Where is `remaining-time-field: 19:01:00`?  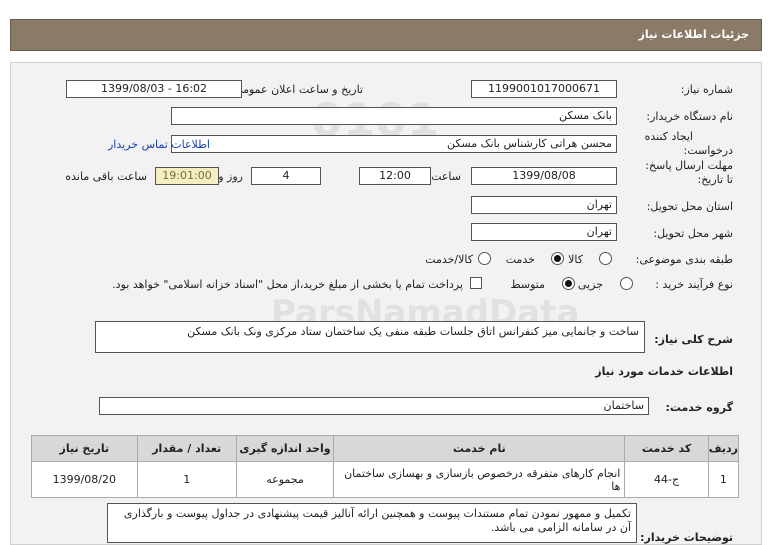 remaining-time-field: 19:01:00 is located at coordinates (187, 176).